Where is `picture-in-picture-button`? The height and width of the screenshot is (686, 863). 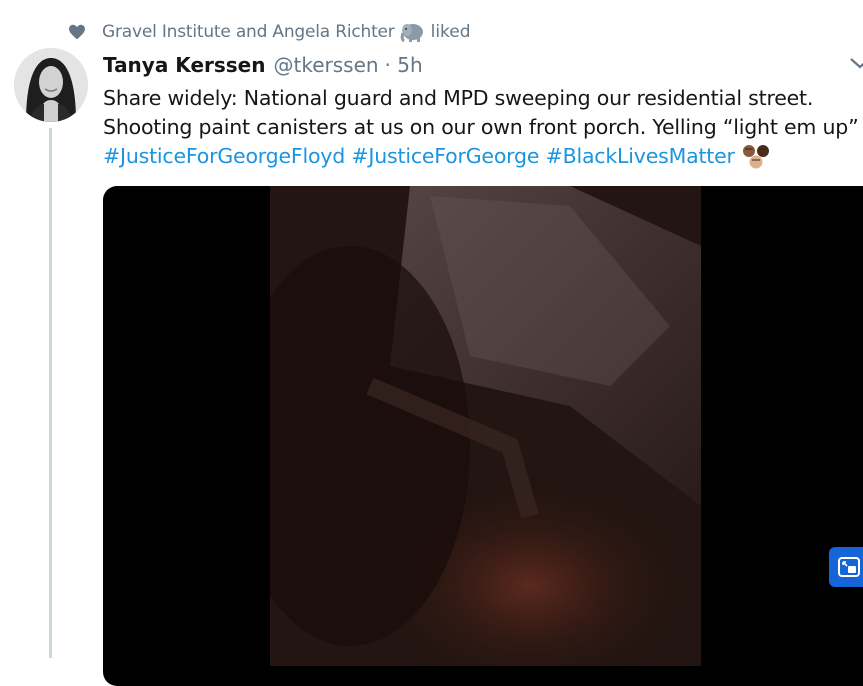
picture-in-picture-button is located at coordinates (846, 567).